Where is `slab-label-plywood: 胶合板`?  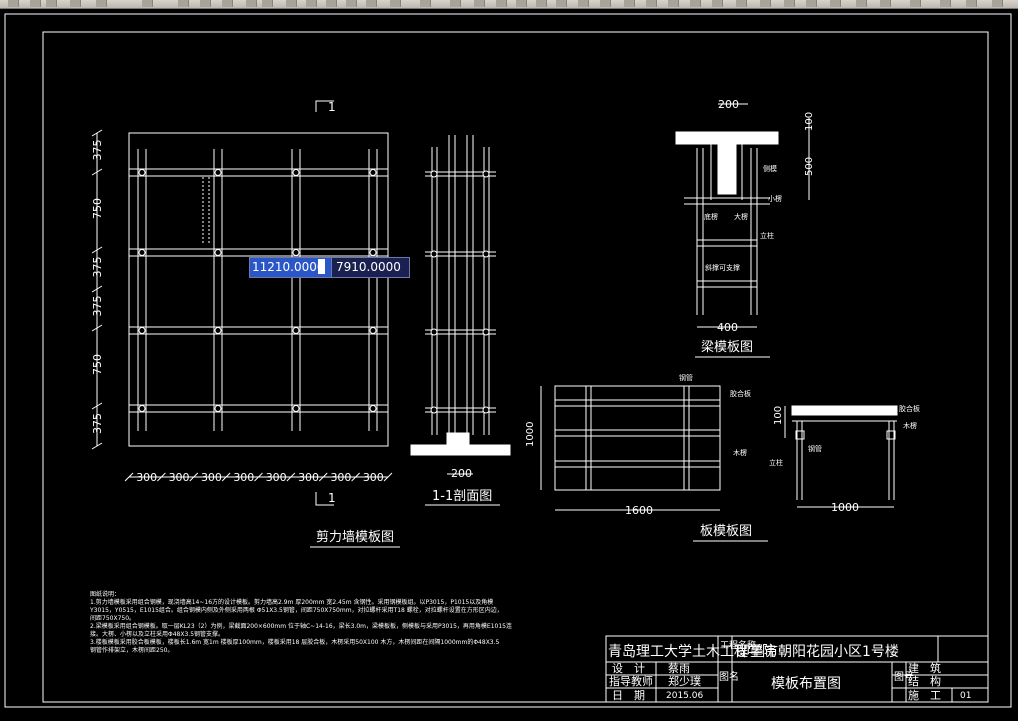
slab-label-plywood: 胶合板 is located at coordinates (740, 393).